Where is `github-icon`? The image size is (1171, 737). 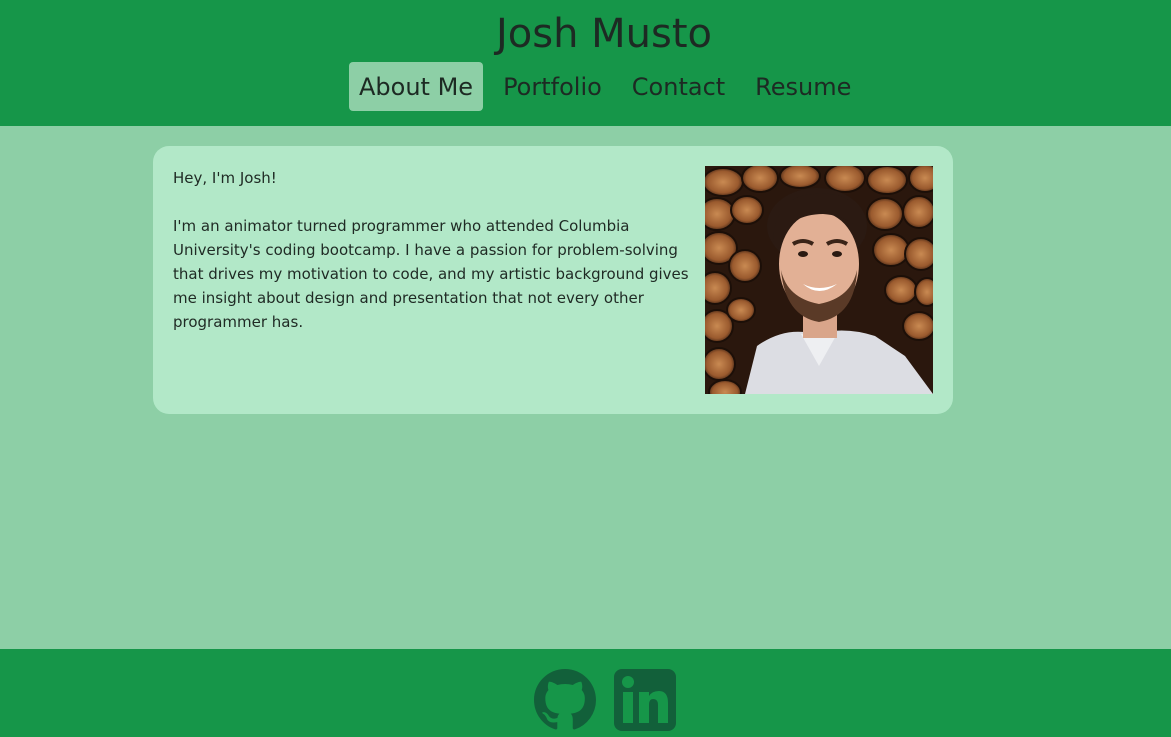 github-icon is located at coordinates (565, 699).